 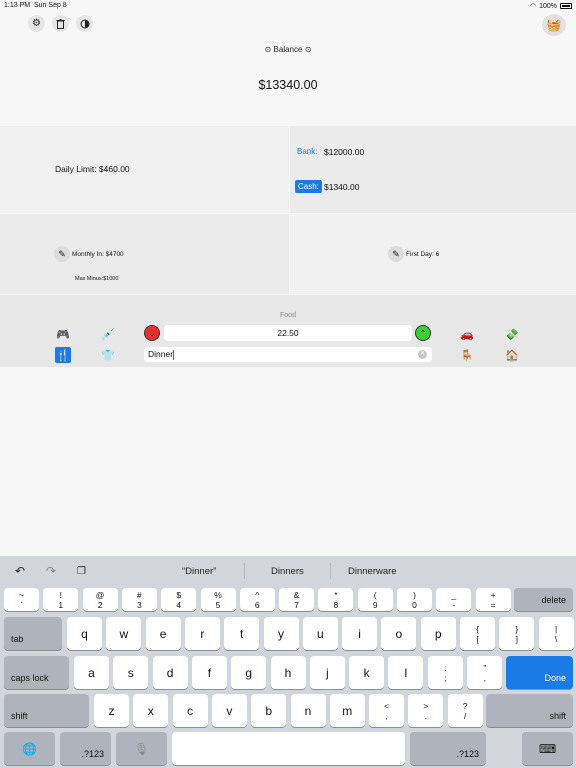 I want to click on suggestion-1: “Dinner”, so click(x=199, y=571).